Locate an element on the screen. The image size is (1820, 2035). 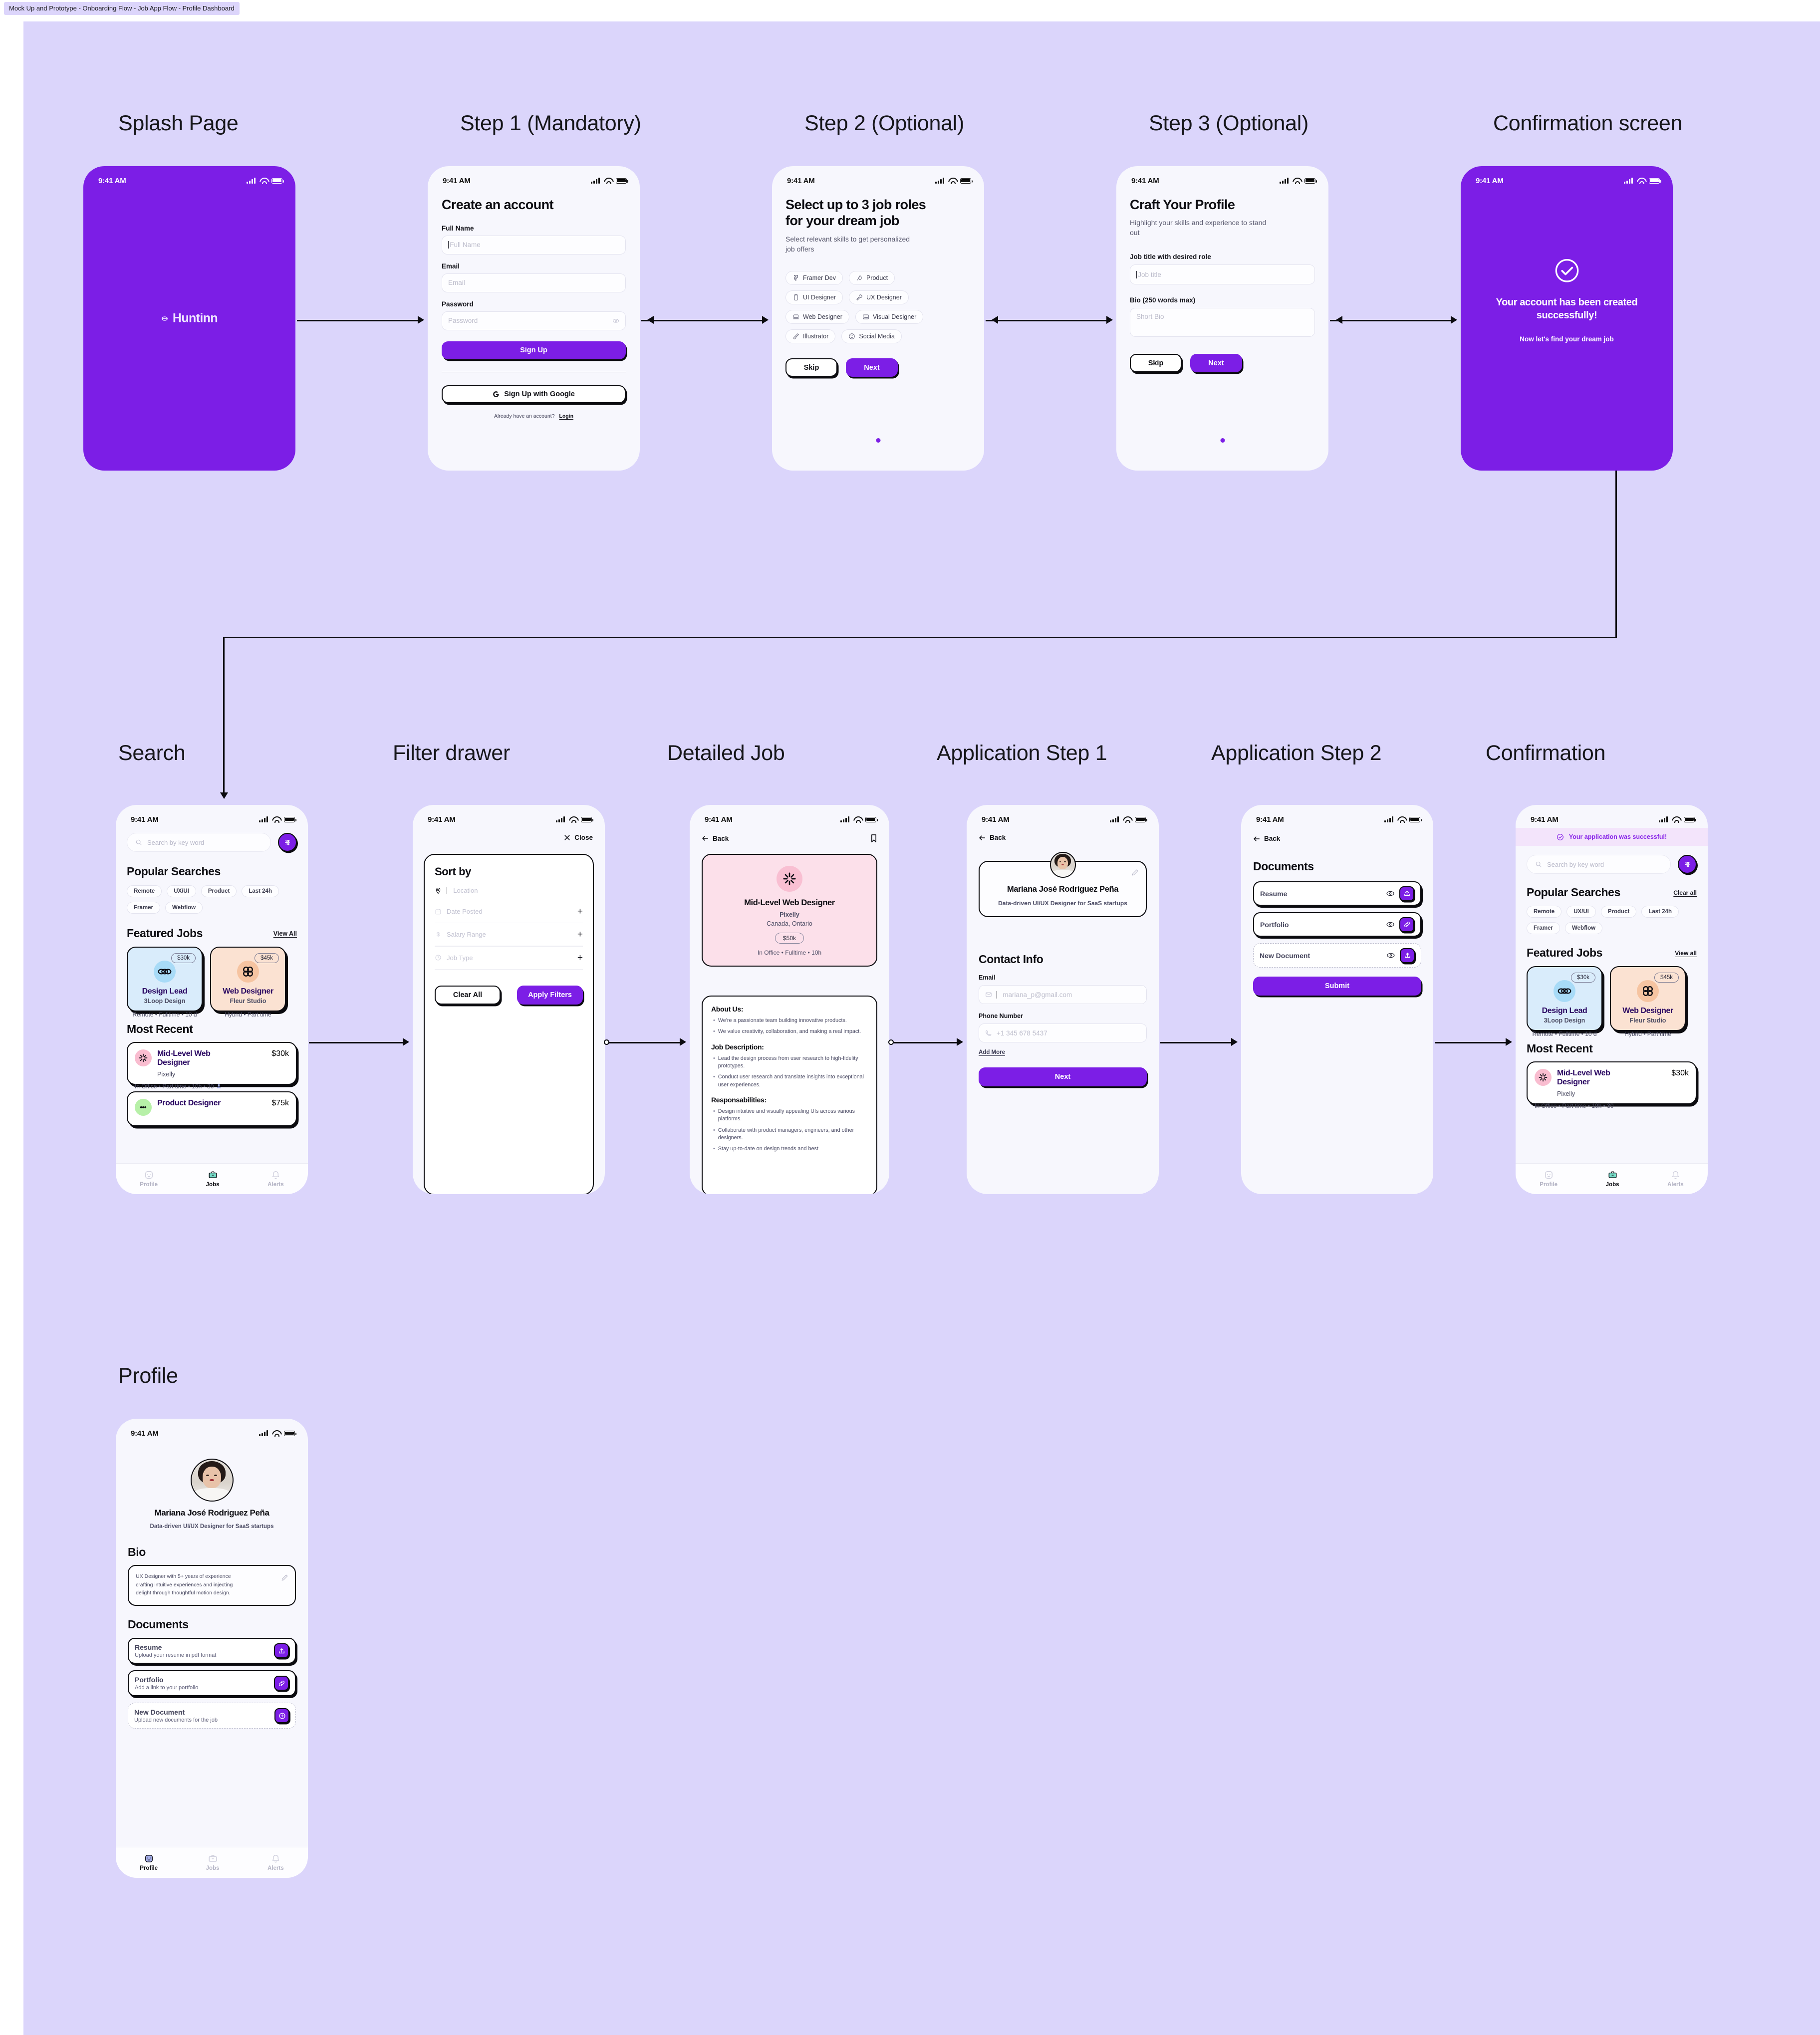
chip-ux-designer: UX Designer is located at coordinates (879, 297).